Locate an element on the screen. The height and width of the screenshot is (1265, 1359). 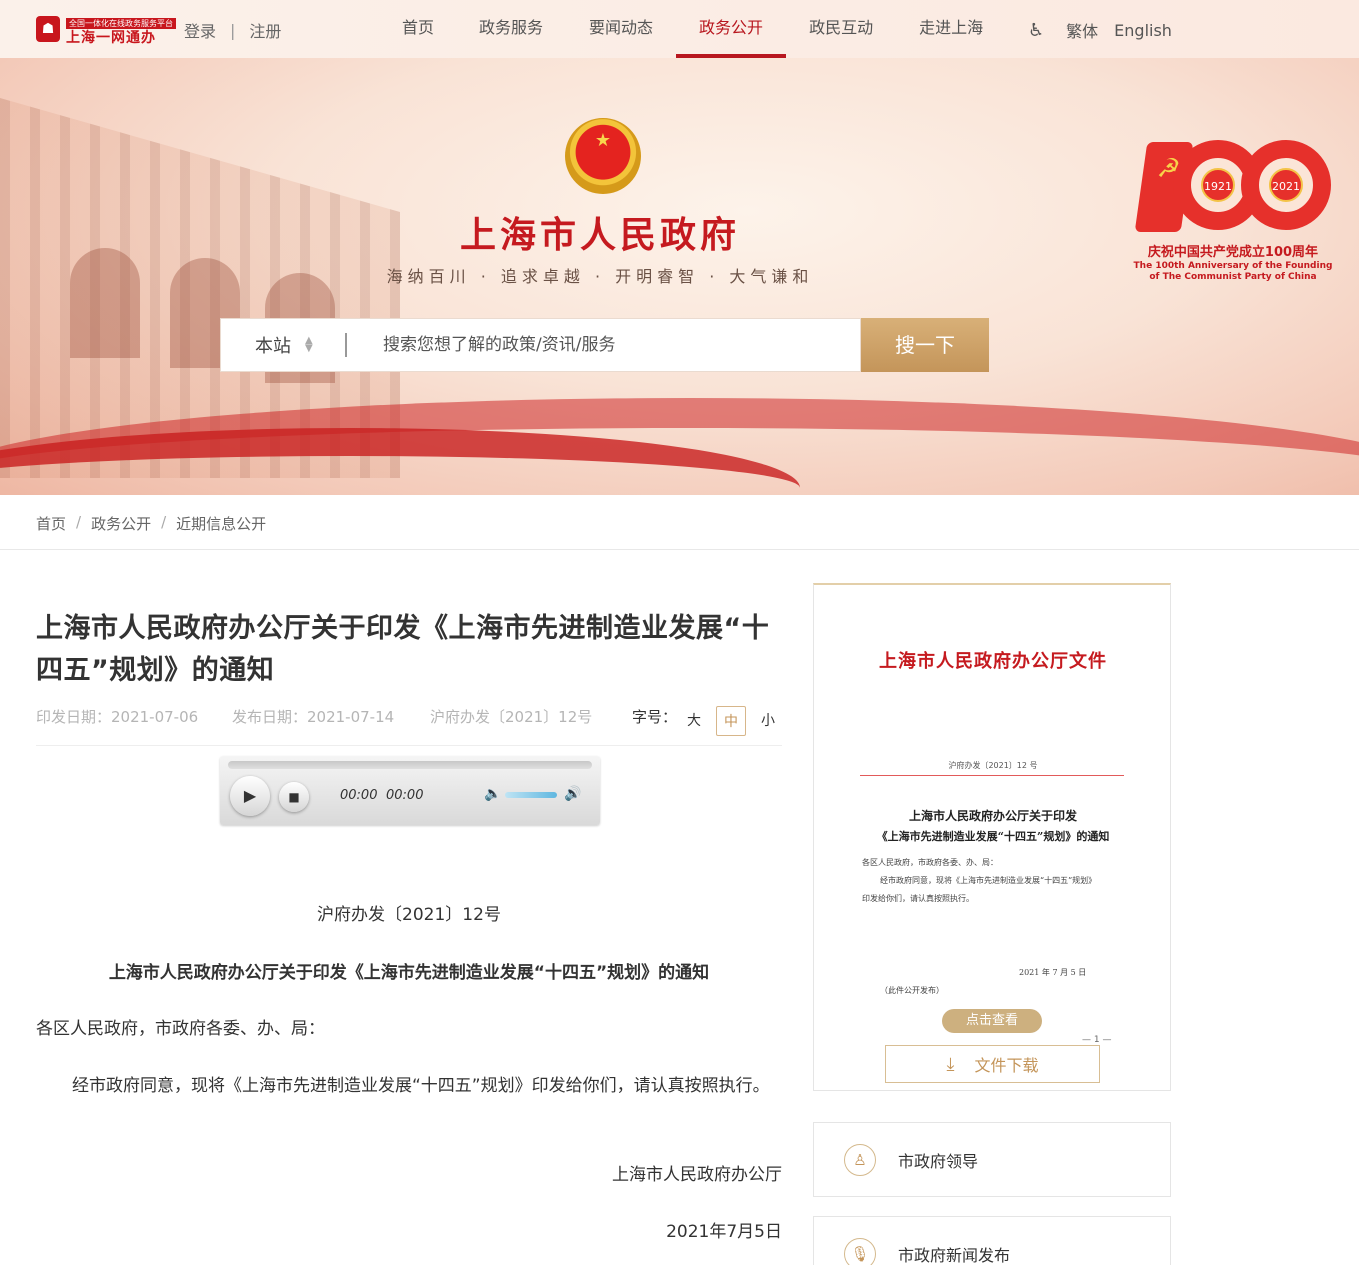
stop-icon: ■ is located at coordinates (294, 797).